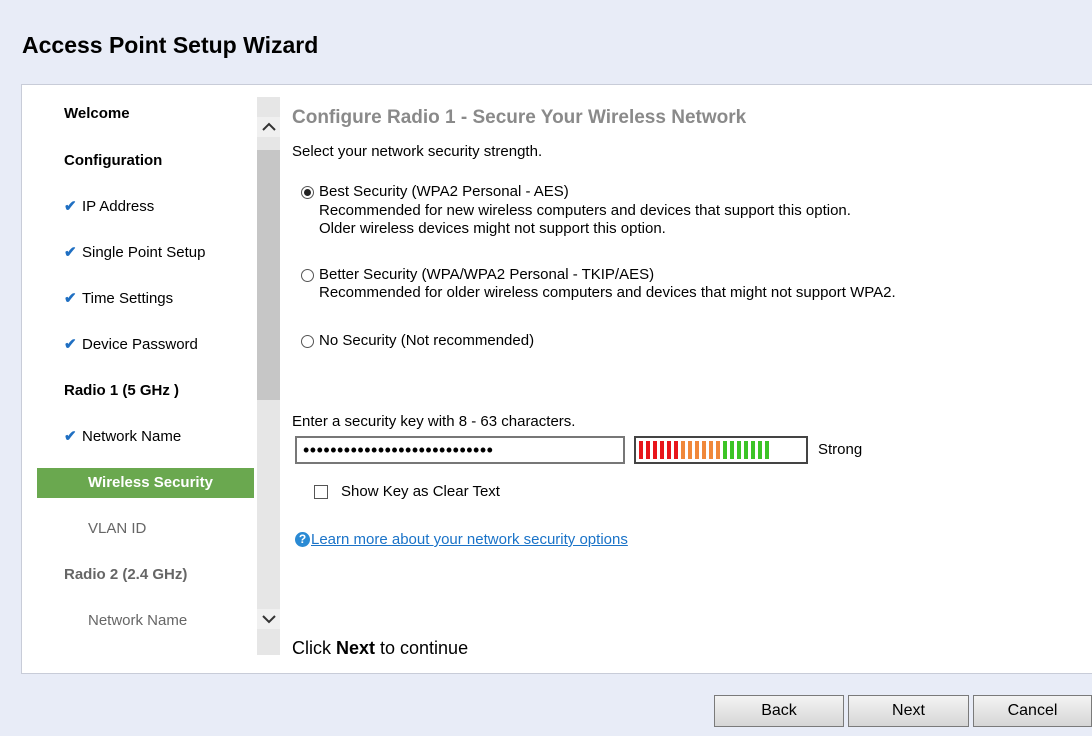  Describe the element at coordinates (204, 621) in the screenshot. I see `sidebar-item-network-name-2: Network Name` at that location.